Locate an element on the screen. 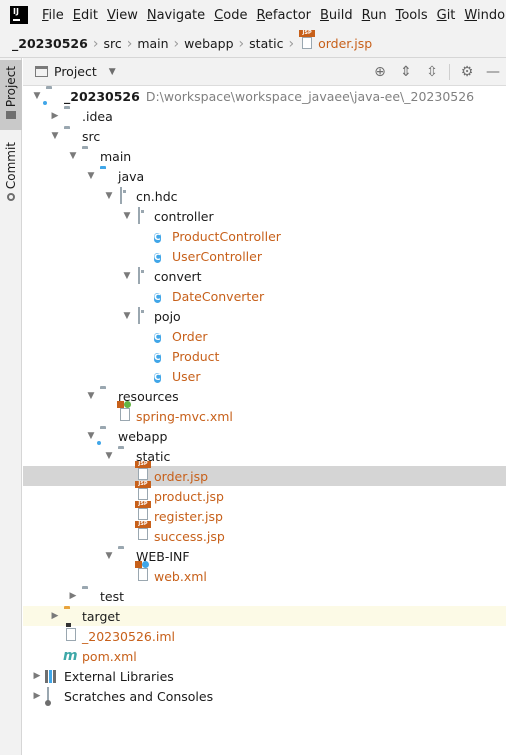  window-icon is located at coordinates (41, 71).